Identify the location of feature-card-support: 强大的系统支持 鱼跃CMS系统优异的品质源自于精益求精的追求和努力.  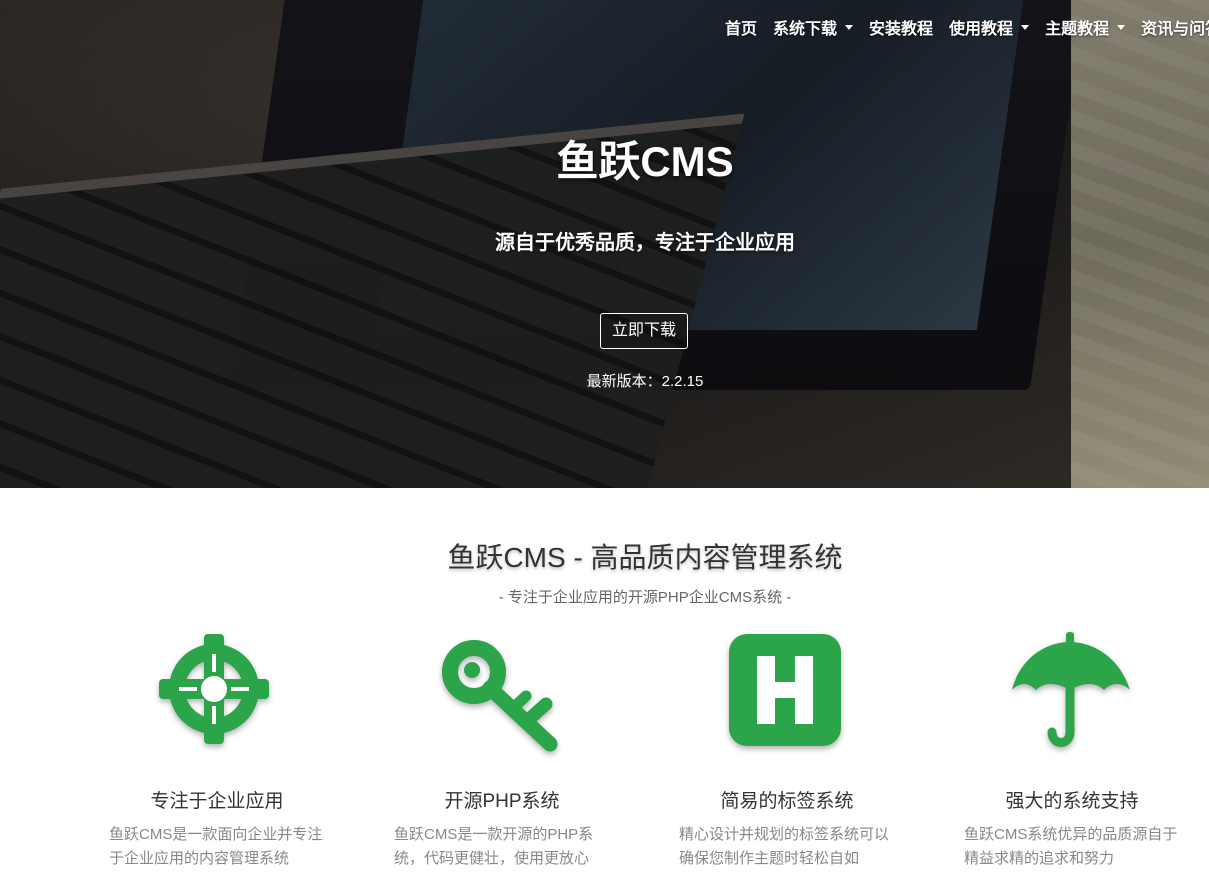
(1072, 751).